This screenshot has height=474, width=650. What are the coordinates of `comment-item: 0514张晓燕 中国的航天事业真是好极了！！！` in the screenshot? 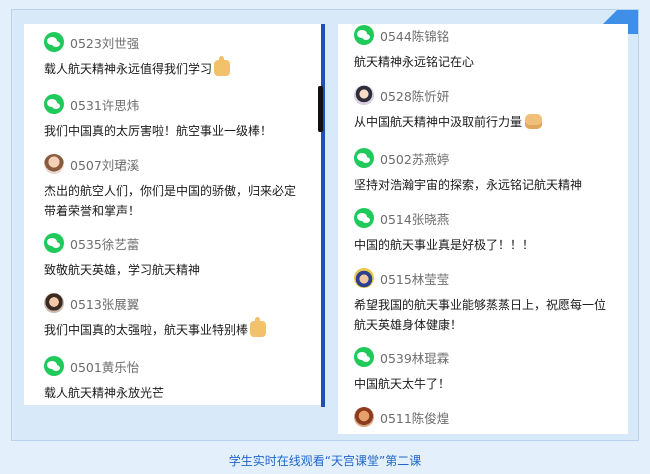 It's located at (483, 231).